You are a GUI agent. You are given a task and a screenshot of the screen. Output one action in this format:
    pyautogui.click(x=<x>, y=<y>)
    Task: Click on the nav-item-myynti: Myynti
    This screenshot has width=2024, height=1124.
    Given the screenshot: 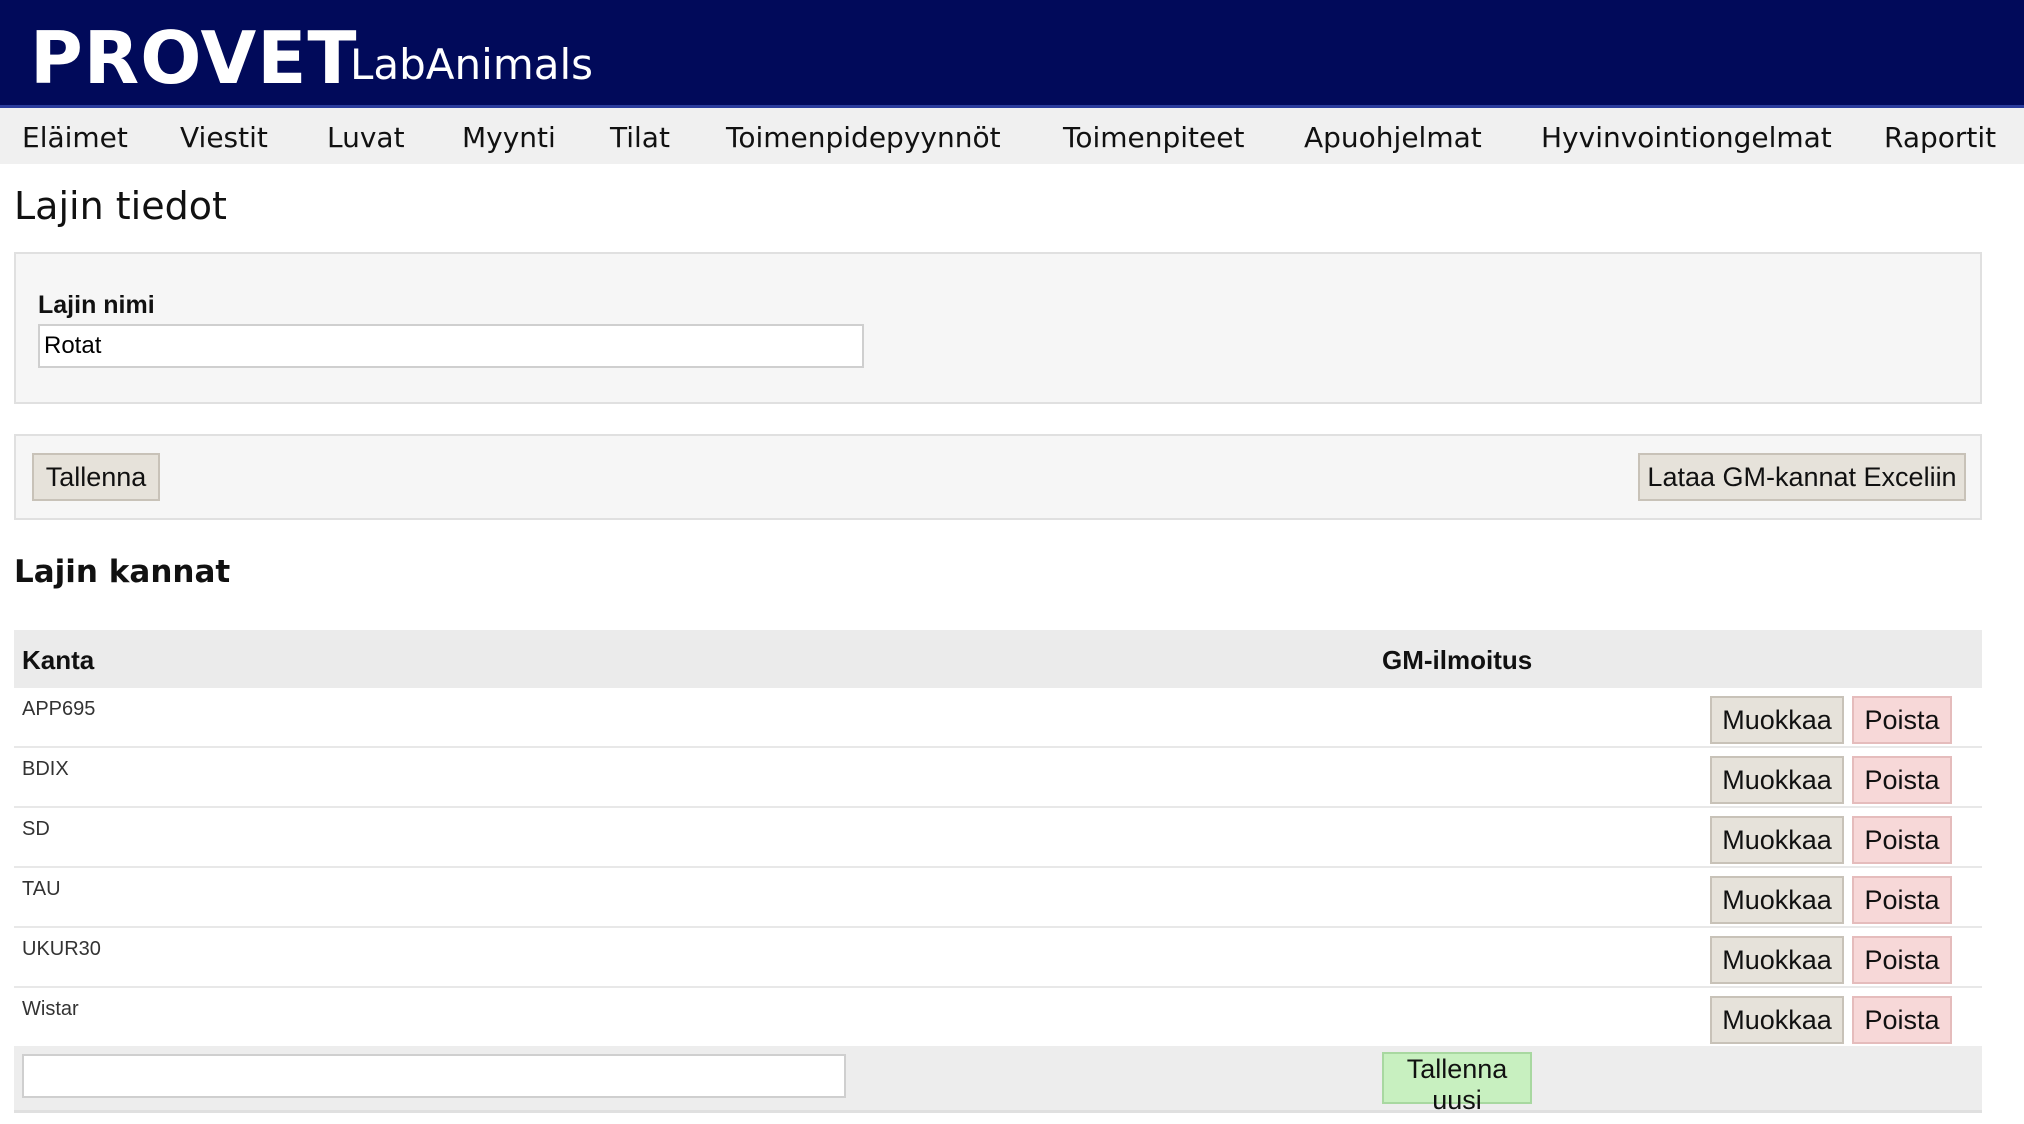 What is the action you would take?
    pyautogui.click(x=509, y=138)
    